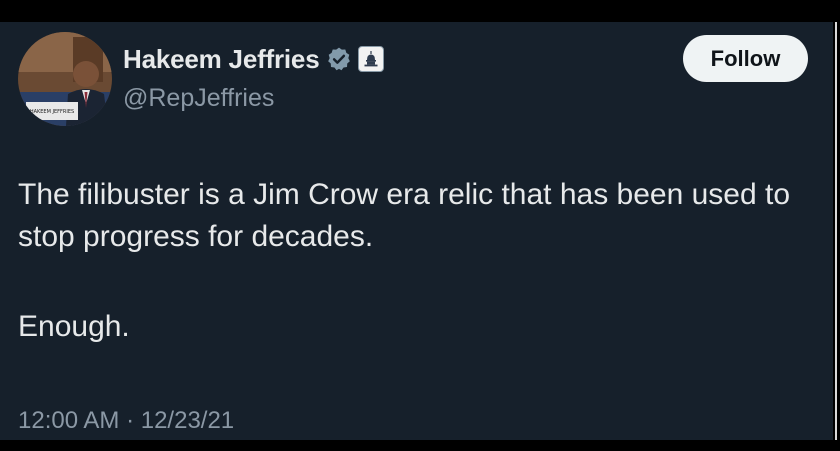 This screenshot has height=451, width=840. I want to click on follow-button: Follow, so click(745, 58).